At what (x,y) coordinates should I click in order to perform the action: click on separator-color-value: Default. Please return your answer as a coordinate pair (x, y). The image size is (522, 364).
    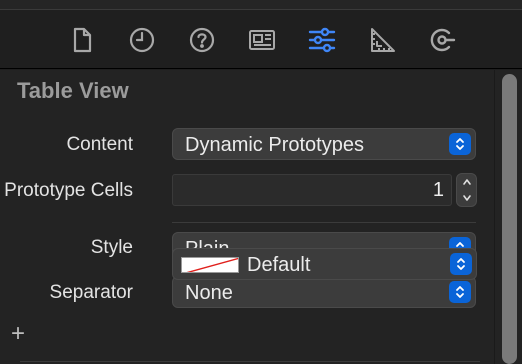
    Looking at the image, I should click on (279, 265).